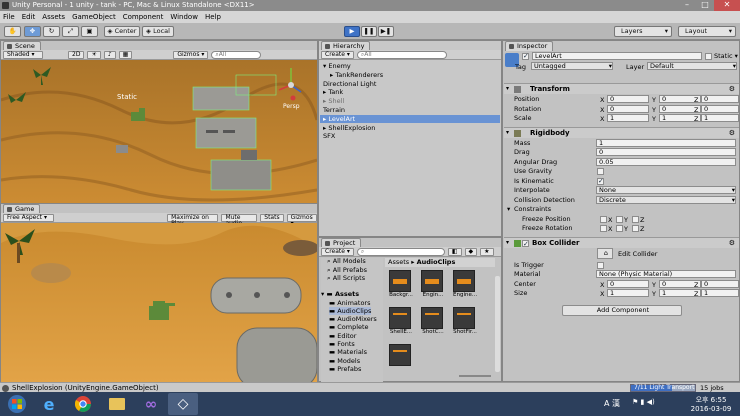 This screenshot has height=416, width=740. What do you see at coordinates (49, 404) in the screenshot?
I see `taskbar-ie: e` at bounding box center [49, 404].